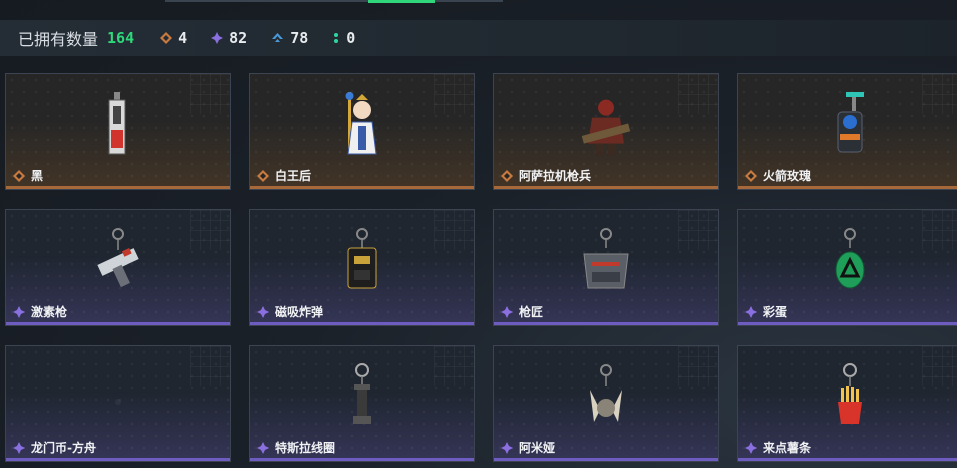 The width and height of the screenshot is (957, 468). I want to click on item-name-row: 枪匠, so click(522, 311).